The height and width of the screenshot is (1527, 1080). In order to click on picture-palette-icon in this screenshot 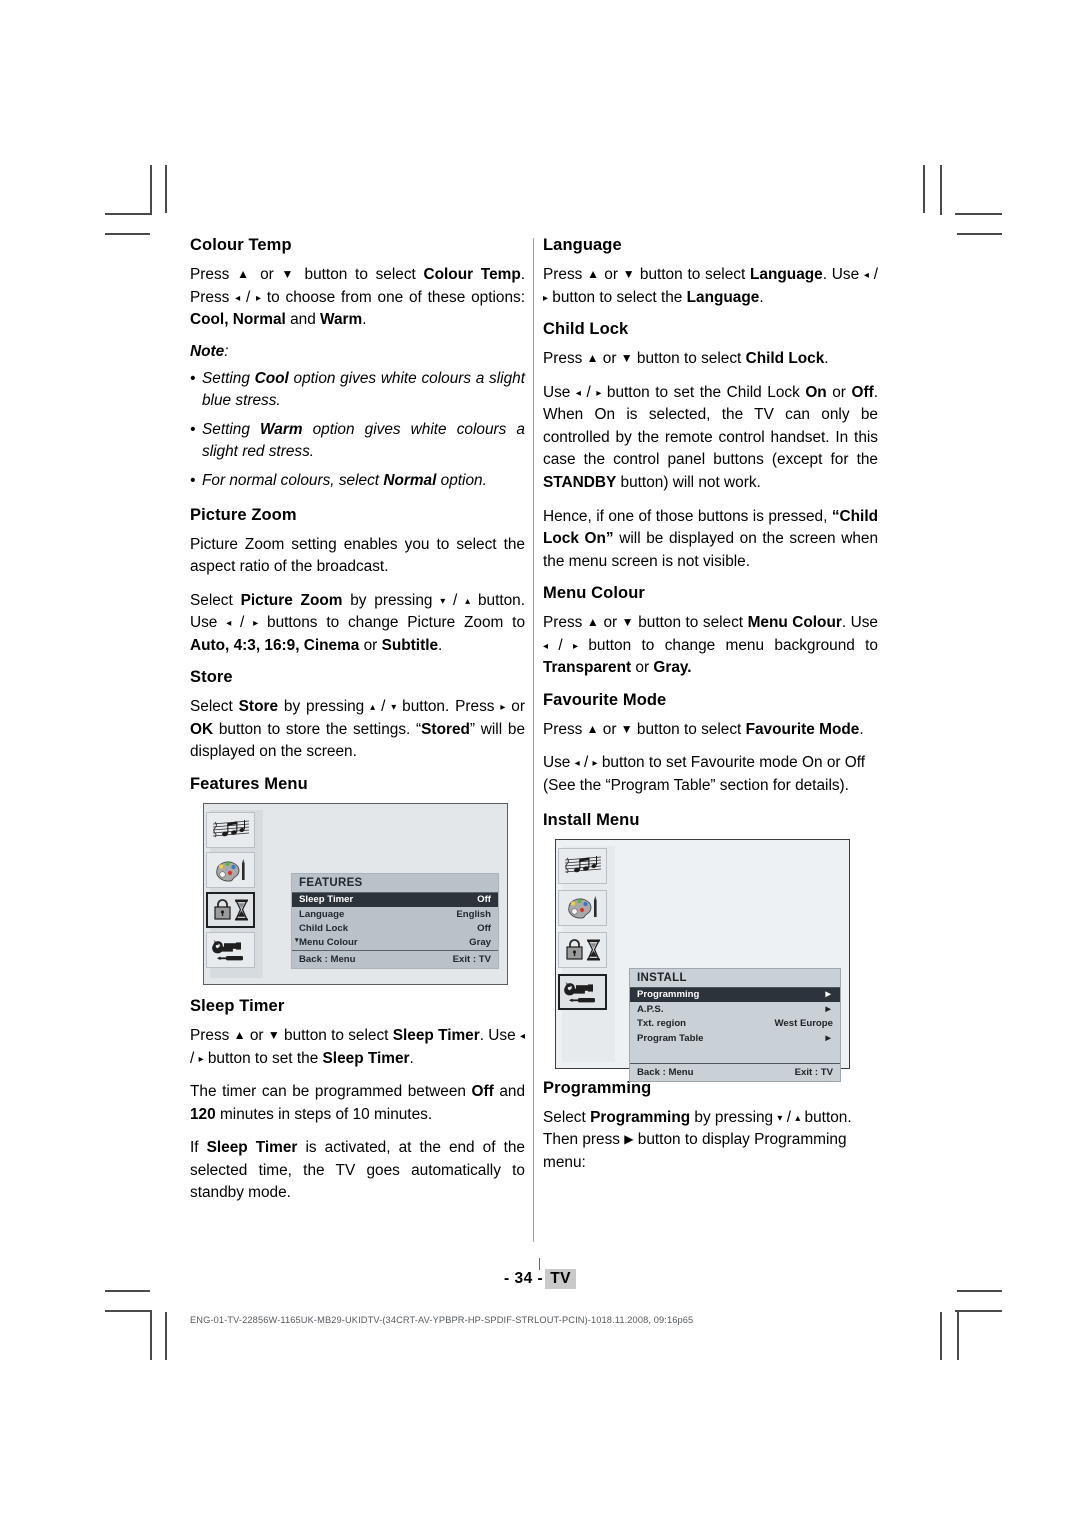, I will do `click(582, 907)`.